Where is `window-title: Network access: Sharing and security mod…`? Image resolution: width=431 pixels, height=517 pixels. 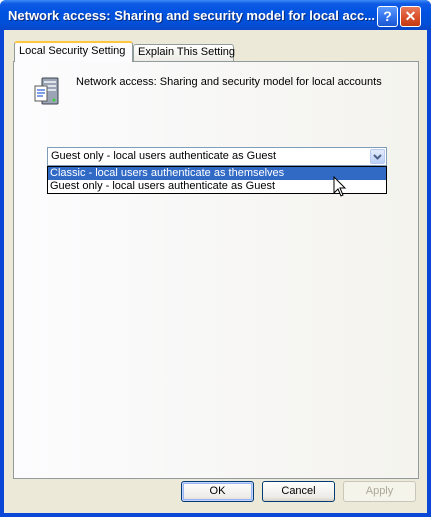
window-title: Network access: Sharing and security mod… is located at coordinates (192, 15).